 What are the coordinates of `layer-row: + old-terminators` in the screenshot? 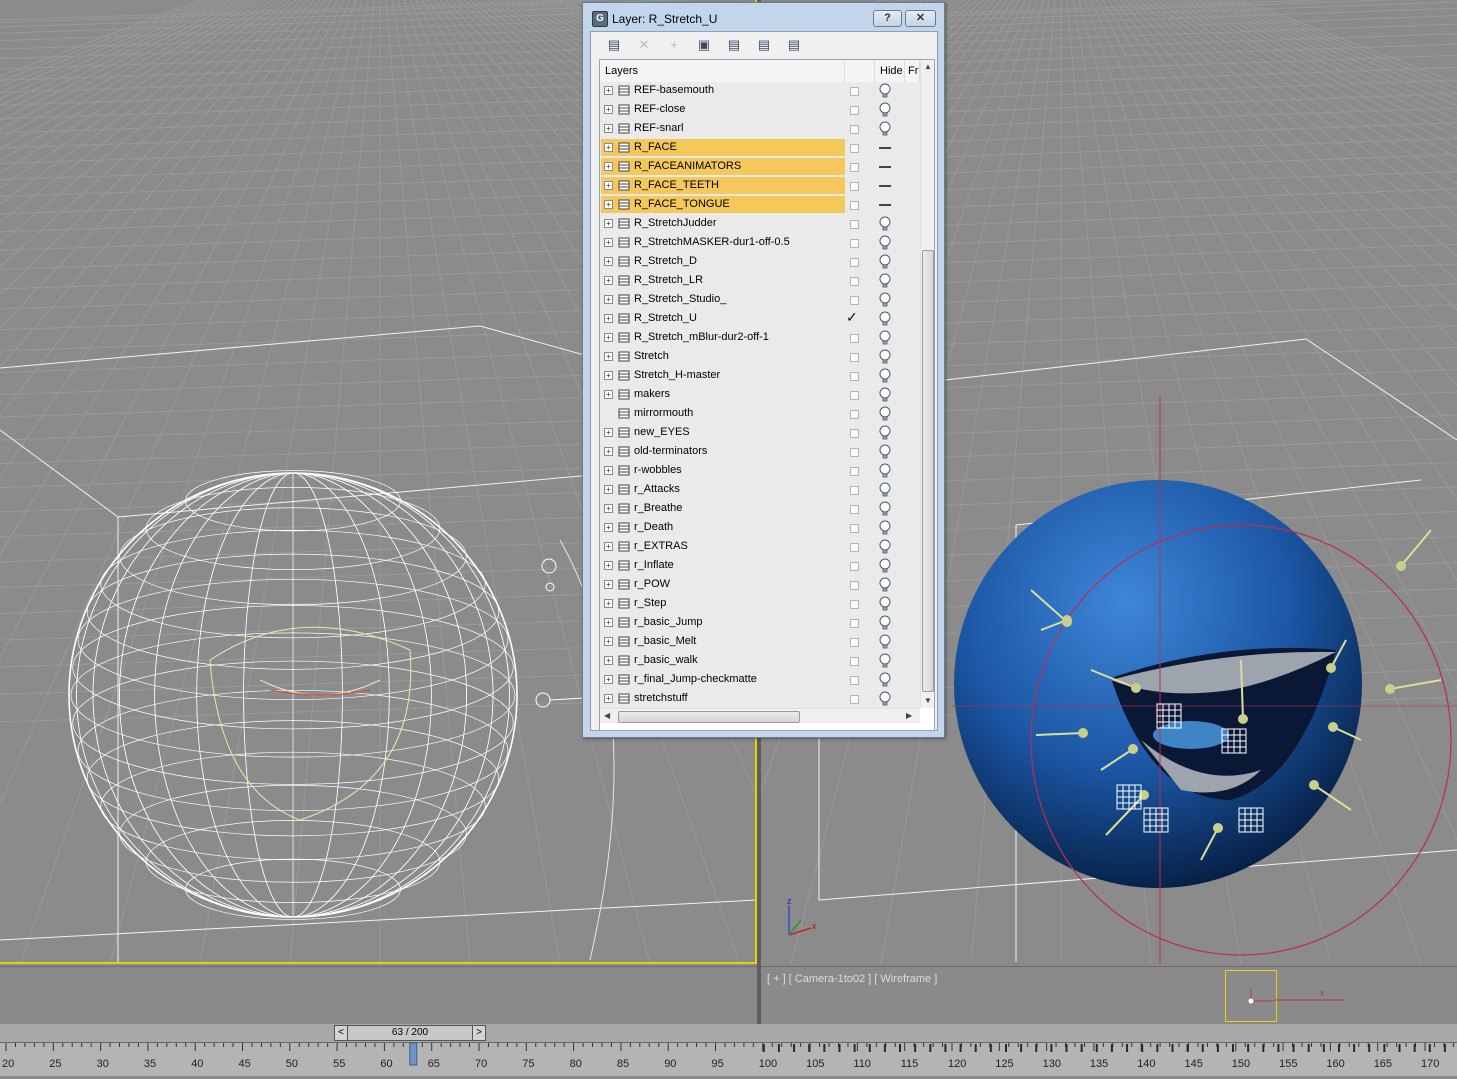 It's located at (760, 452).